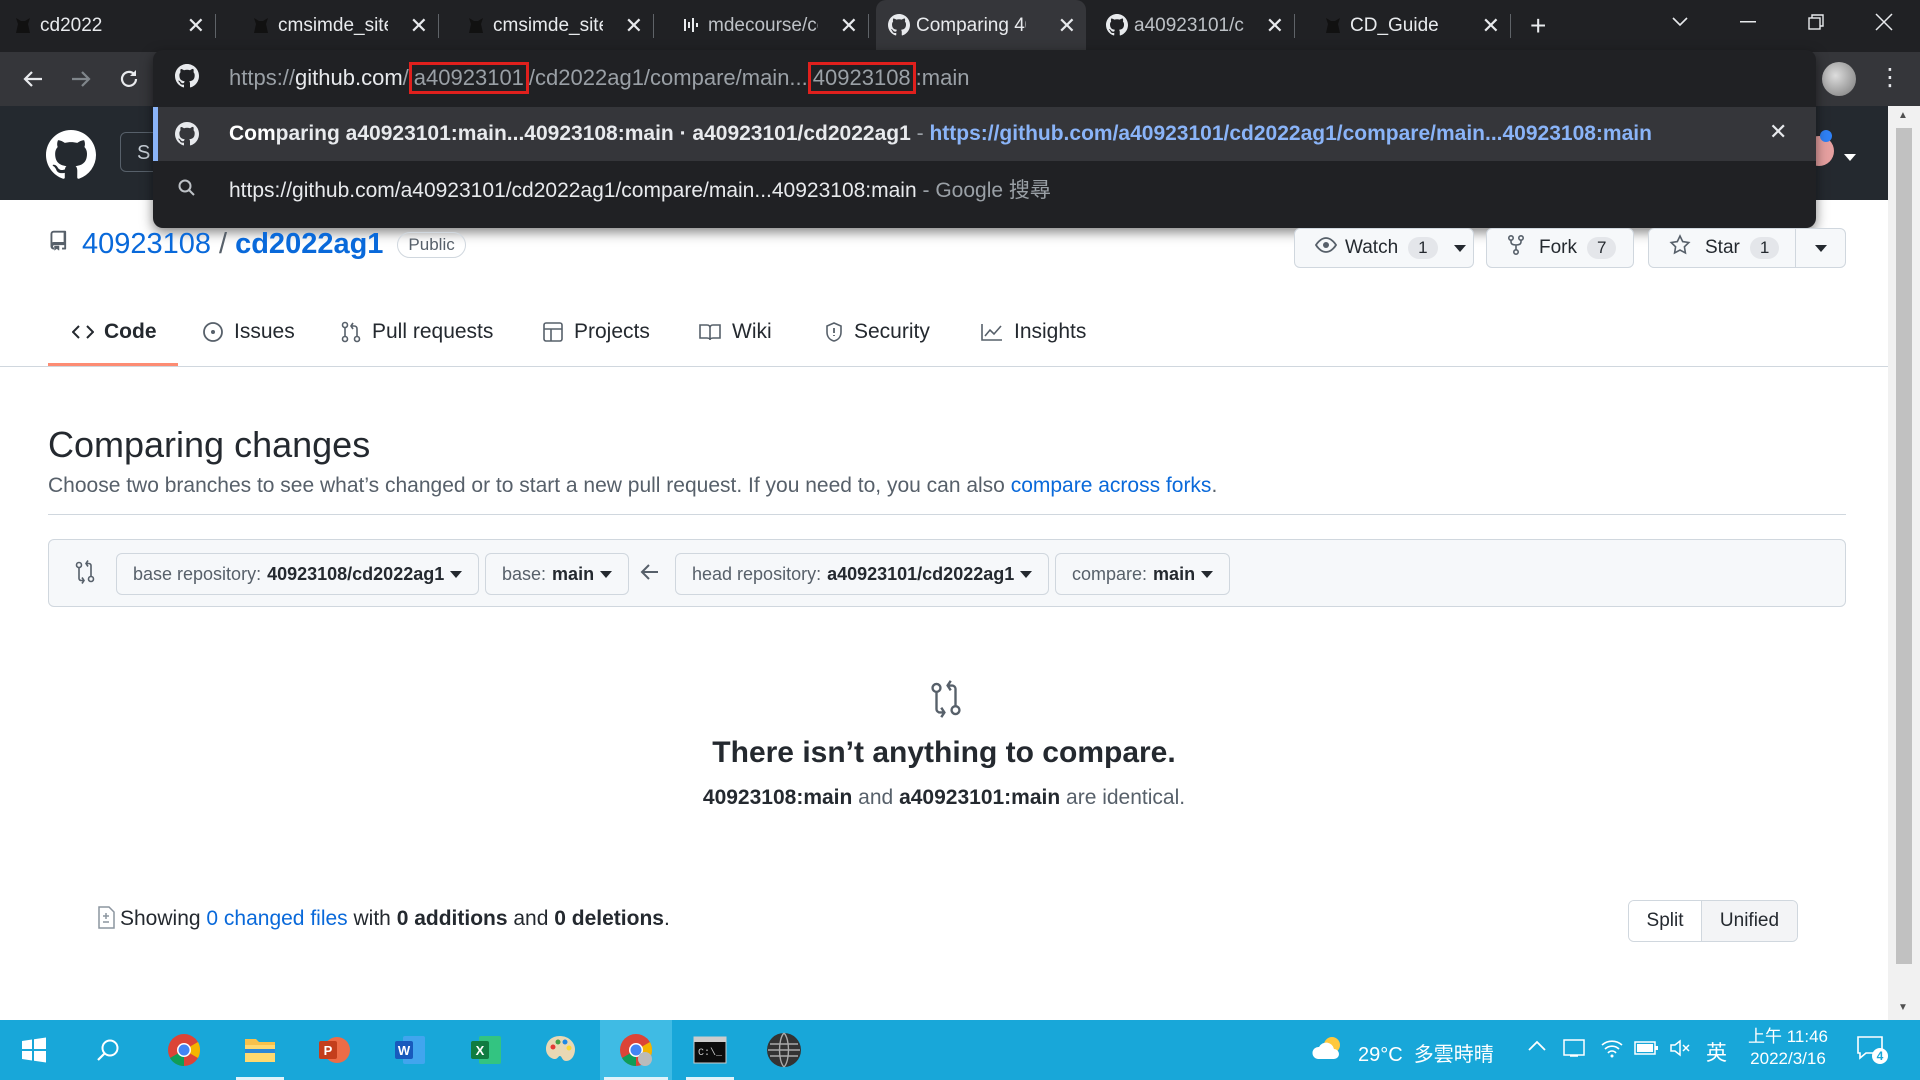 The width and height of the screenshot is (1920, 1080). I want to click on watch-button: Watch 1, so click(1384, 248).